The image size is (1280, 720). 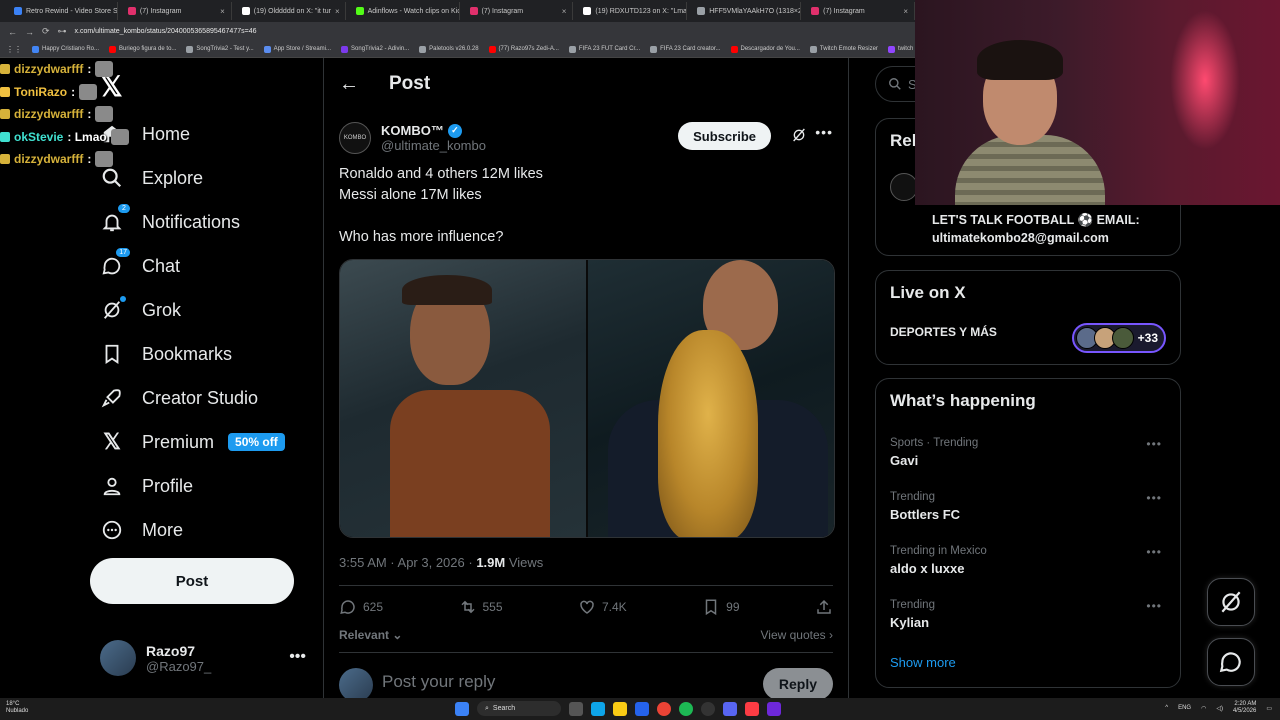 What do you see at coordinates (1030, 452) in the screenshot?
I see `trend-item: Sports · Trending Gavi •••` at bounding box center [1030, 452].